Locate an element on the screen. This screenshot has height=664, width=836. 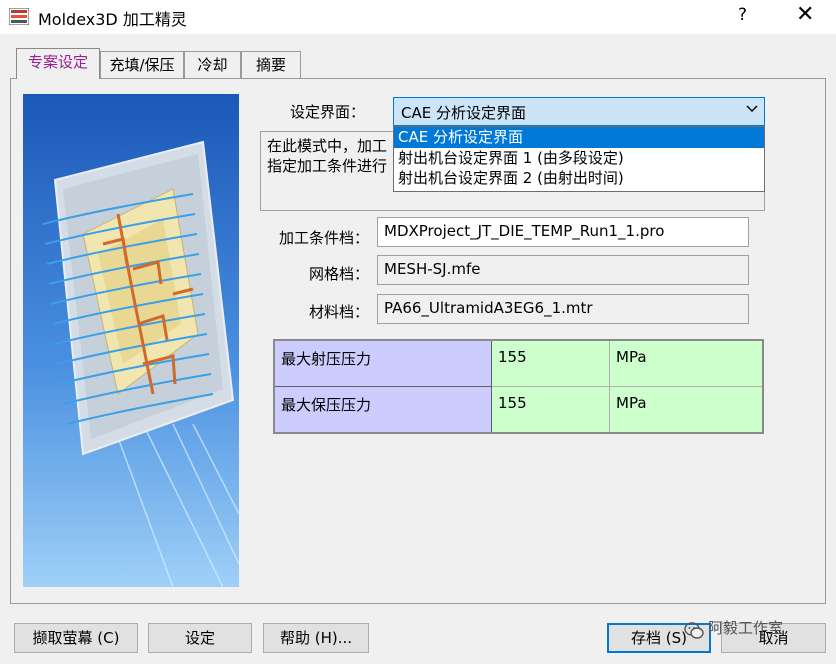
dropdown-option-cae: CAE 分析设定界面 is located at coordinates (579, 137).